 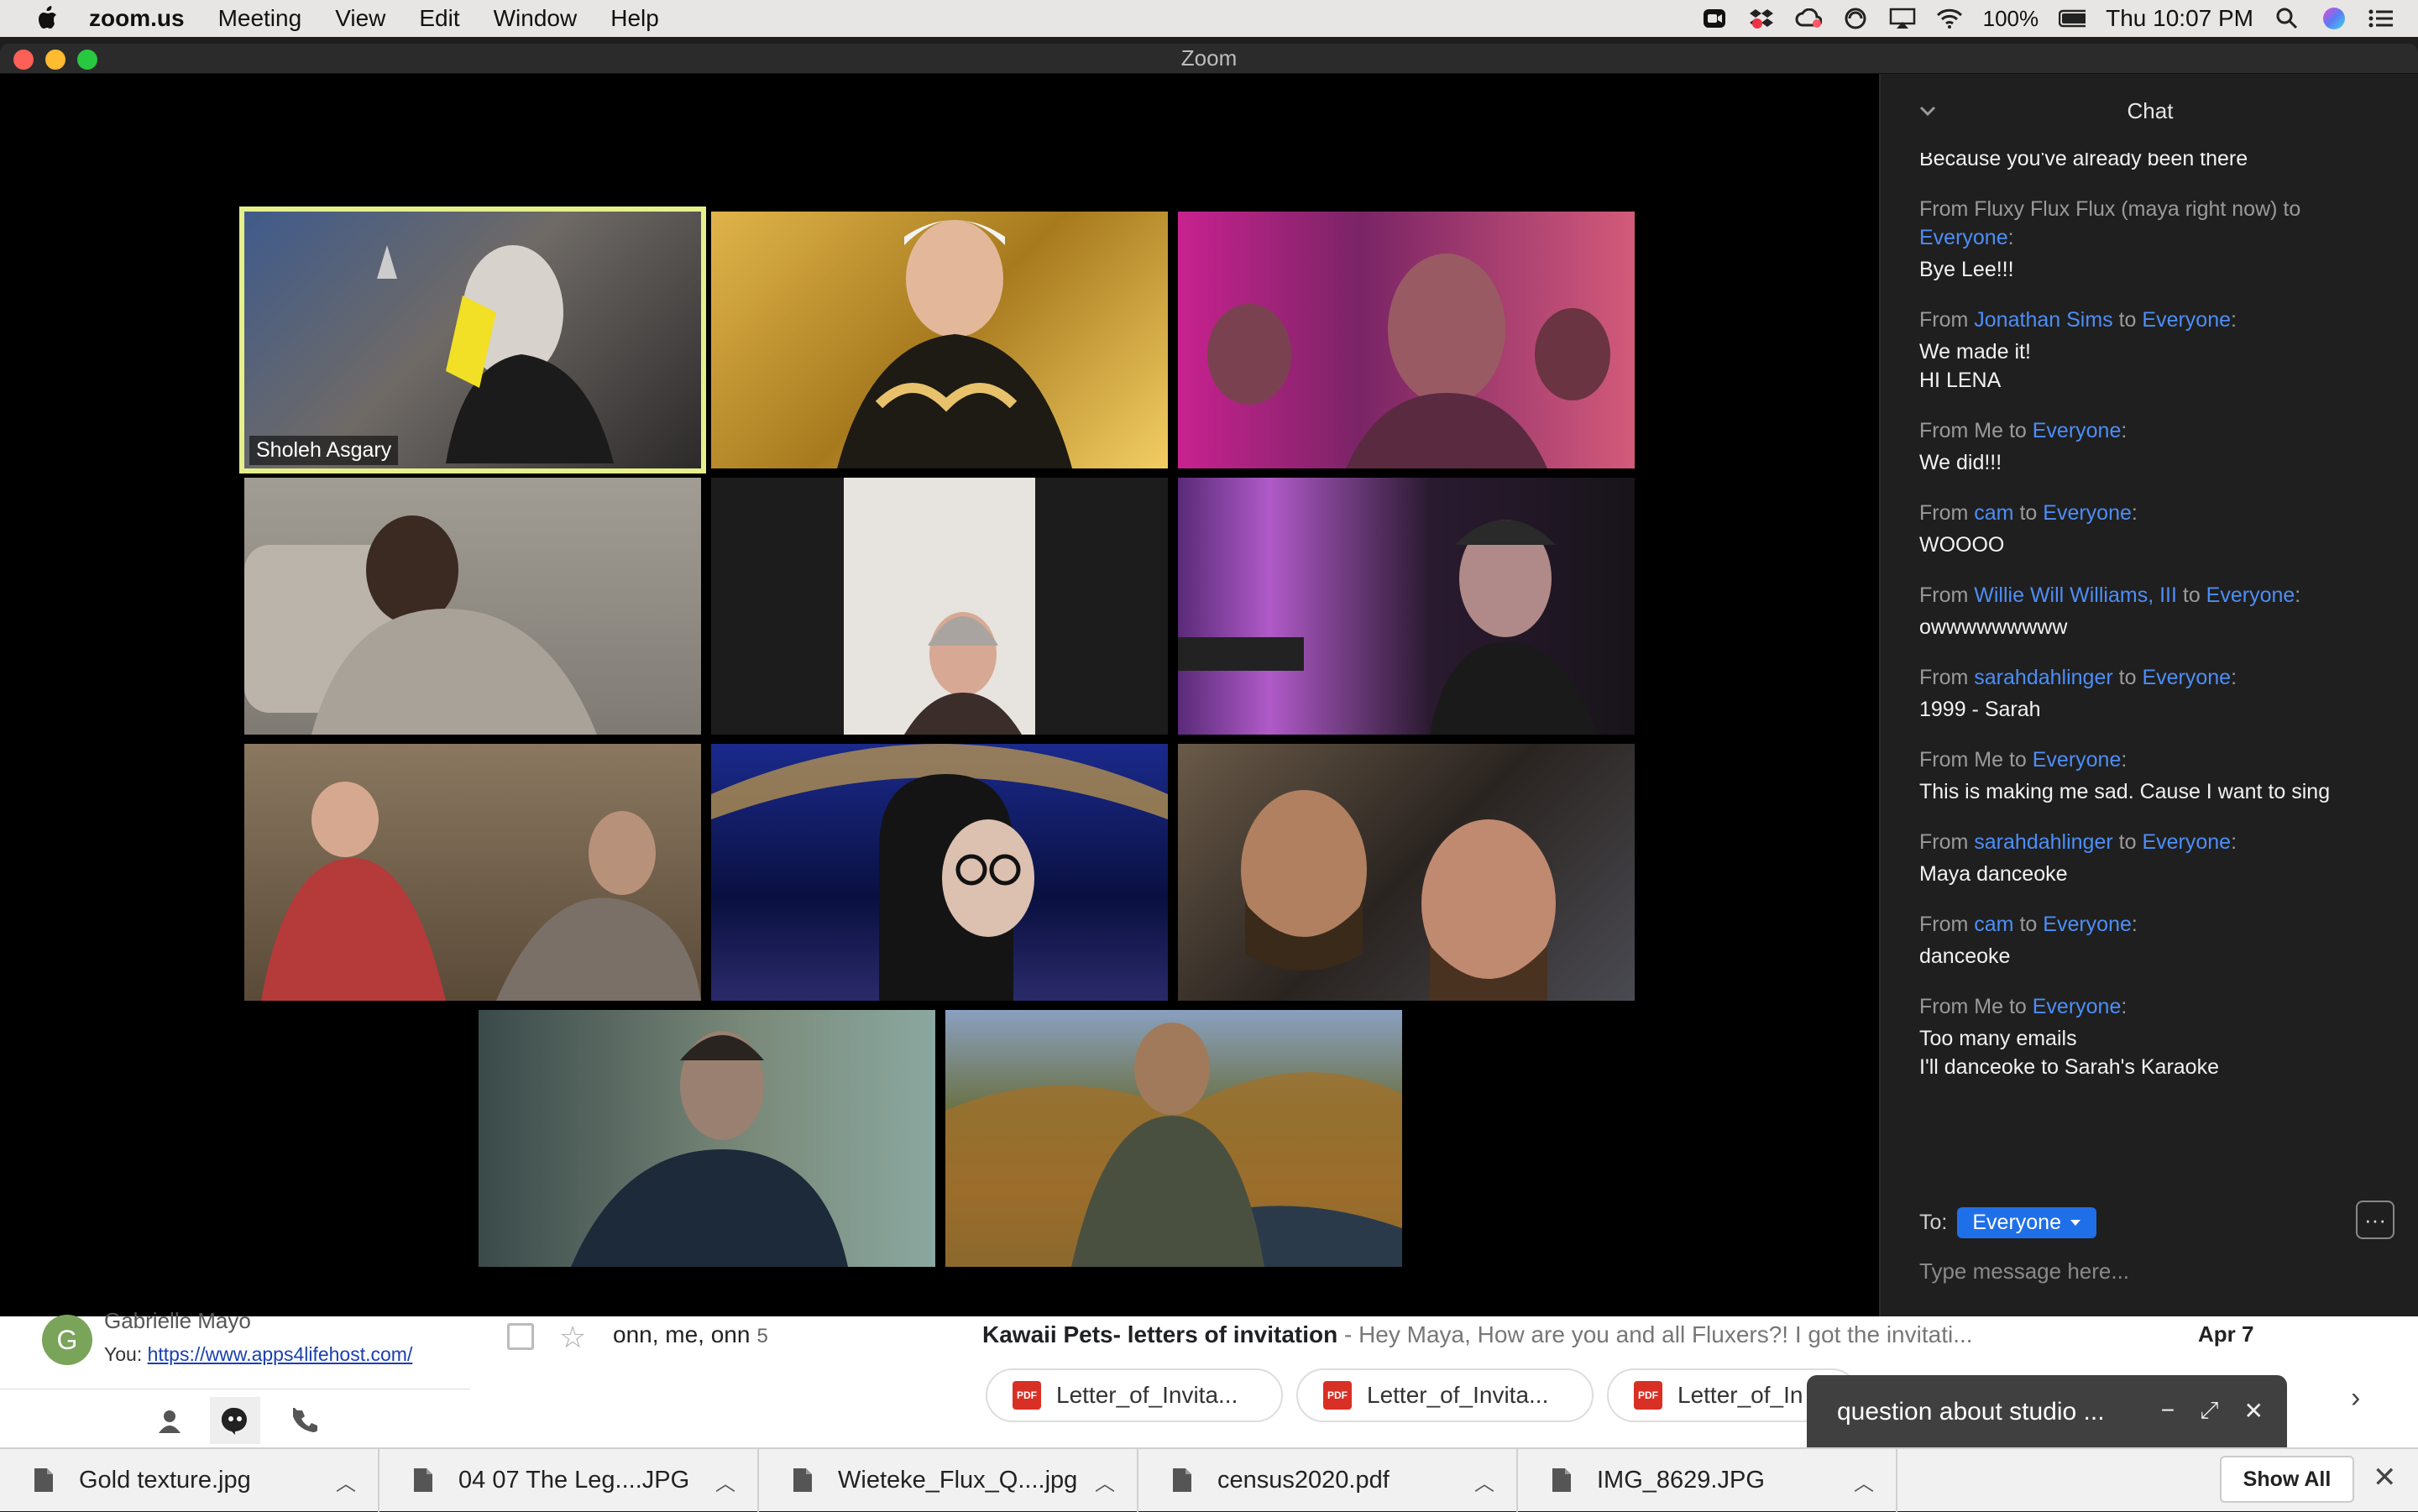 What do you see at coordinates (2334, 18) in the screenshot?
I see `siri-icon` at bounding box center [2334, 18].